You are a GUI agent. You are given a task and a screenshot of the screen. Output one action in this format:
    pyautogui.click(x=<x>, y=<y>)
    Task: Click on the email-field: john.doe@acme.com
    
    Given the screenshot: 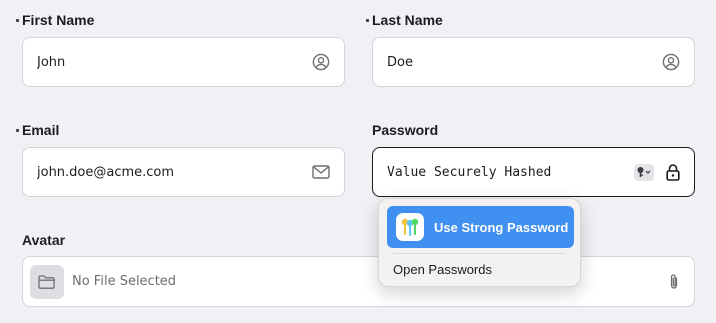 What is the action you would take?
    pyautogui.click(x=183, y=172)
    